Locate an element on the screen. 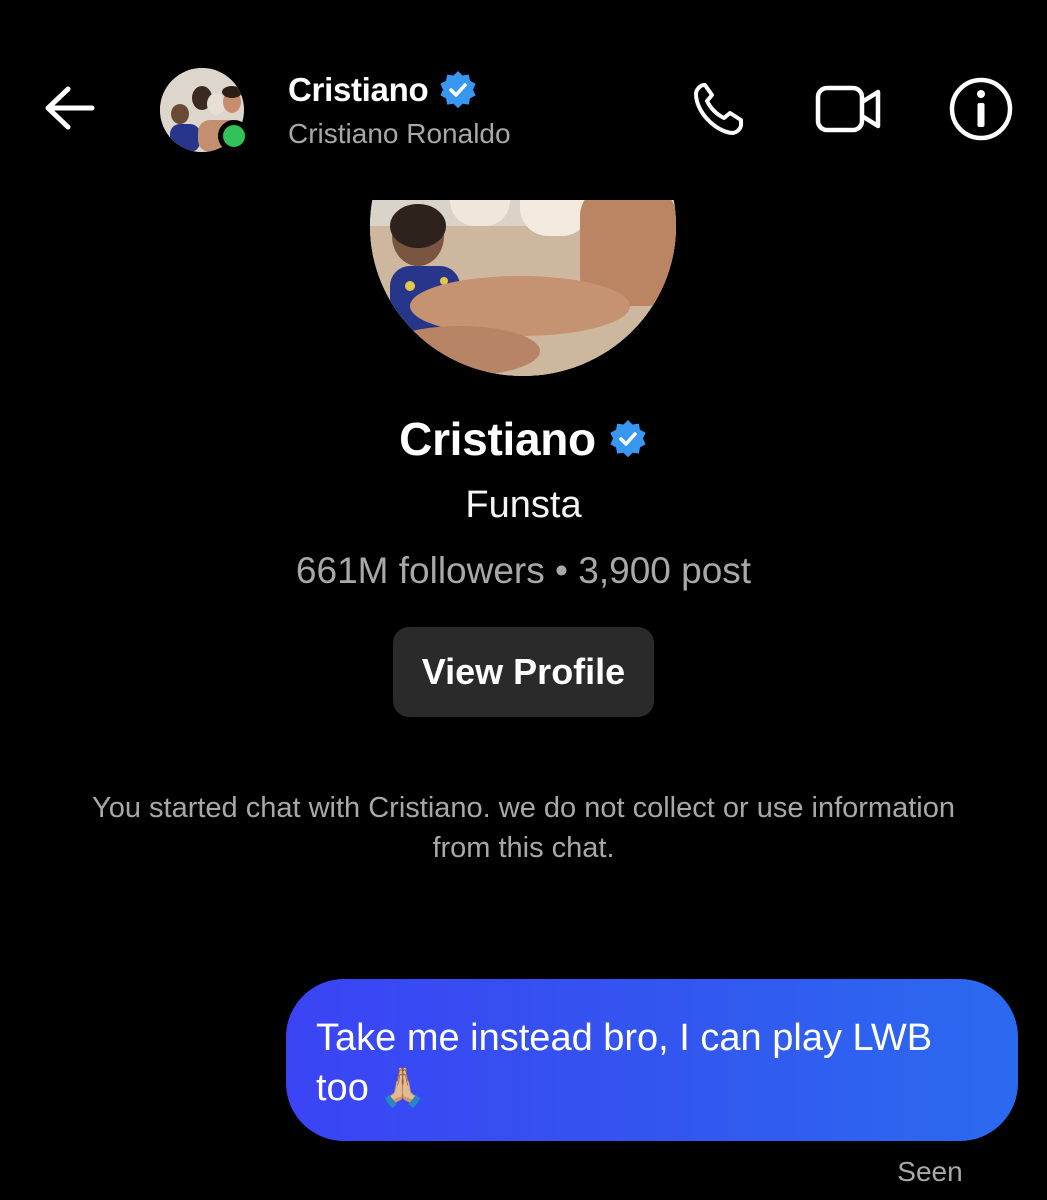 This screenshot has width=1047, height=1200. audio-call-button is located at coordinates (718, 109).